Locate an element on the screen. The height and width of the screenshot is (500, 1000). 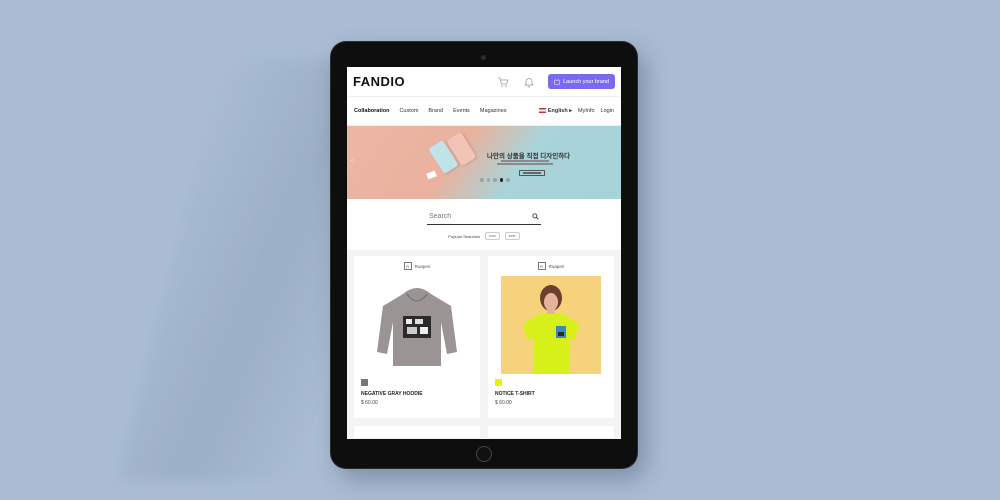
myinfo-link: MyInfo is located at coordinates (586, 111).